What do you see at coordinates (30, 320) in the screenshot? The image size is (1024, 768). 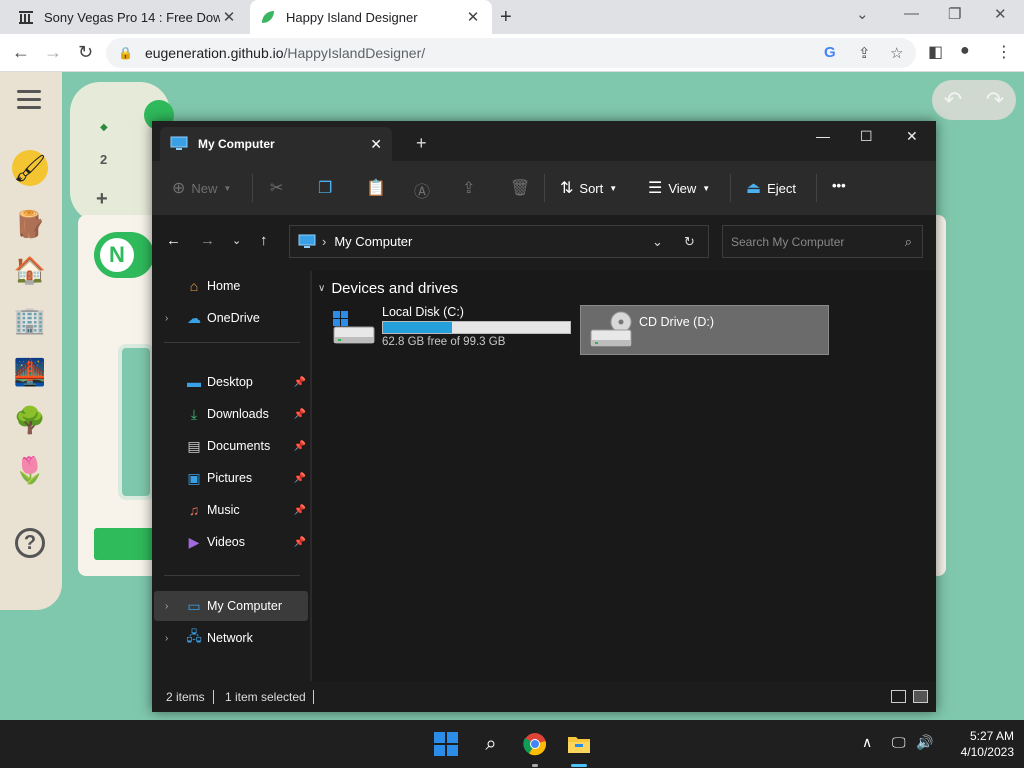 I see `building-icon: 🏢` at bounding box center [30, 320].